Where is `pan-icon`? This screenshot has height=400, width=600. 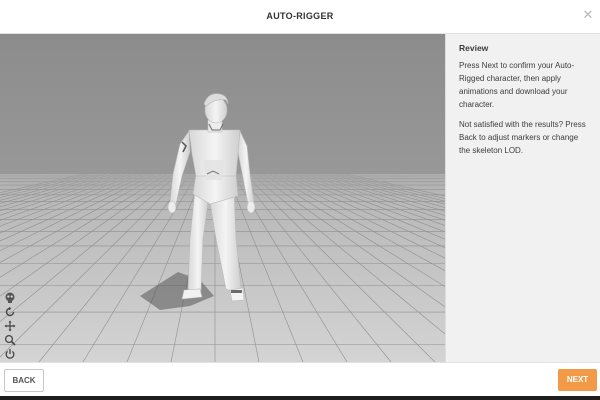
pan-icon is located at coordinates (10, 326).